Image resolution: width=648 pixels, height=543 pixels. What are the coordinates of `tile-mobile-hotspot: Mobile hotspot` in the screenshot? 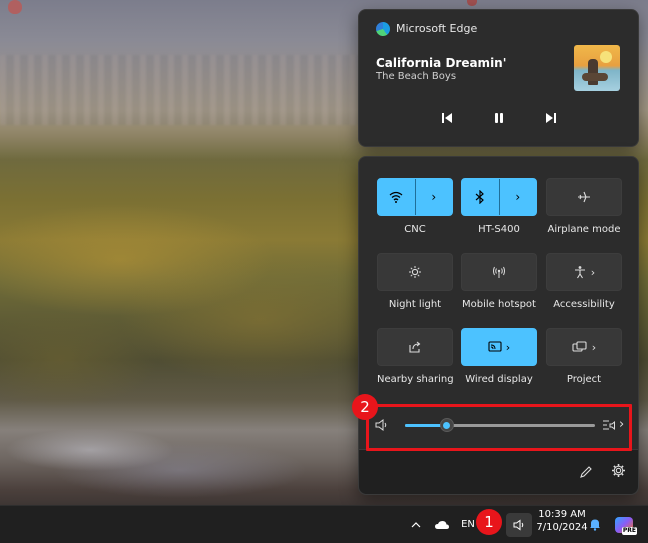 It's located at (499, 281).